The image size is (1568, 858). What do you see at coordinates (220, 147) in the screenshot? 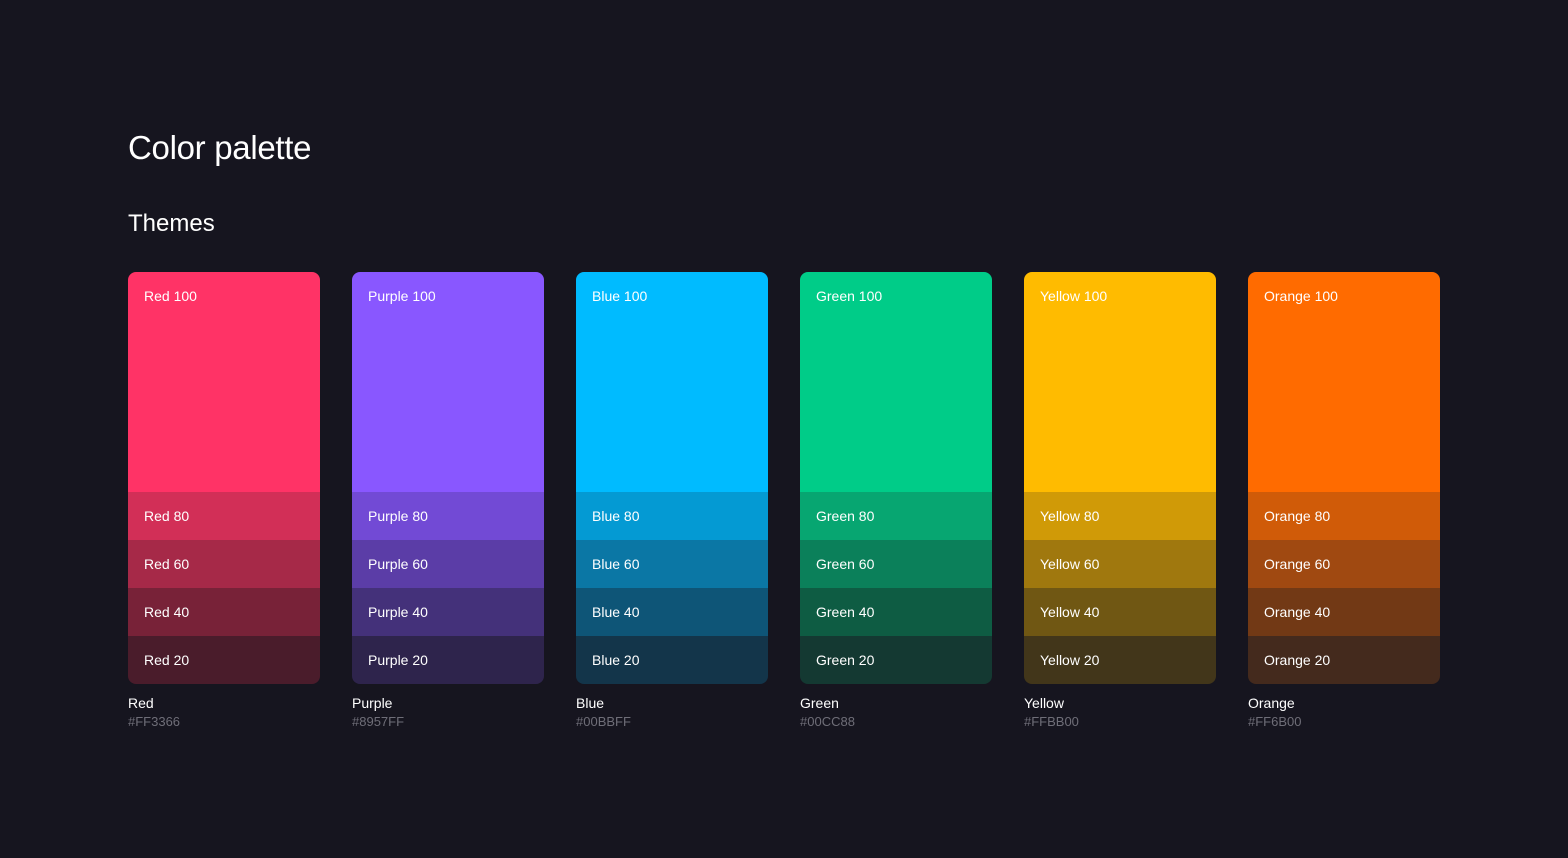
I see `page-title: Color palette` at bounding box center [220, 147].